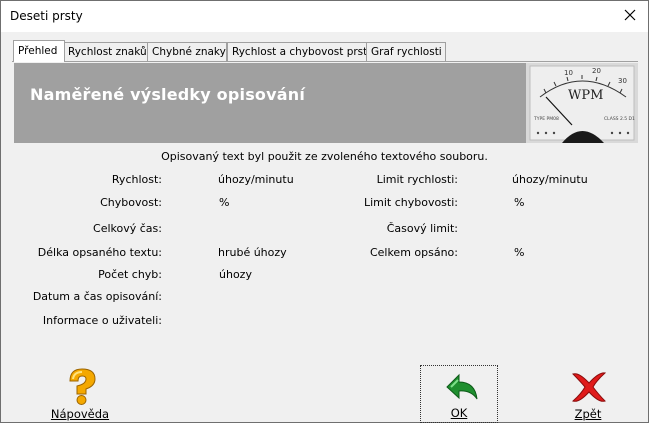 The height and width of the screenshot is (423, 649). I want to click on tab-rychlost-znaku: Rychlost znaků, so click(107, 51).